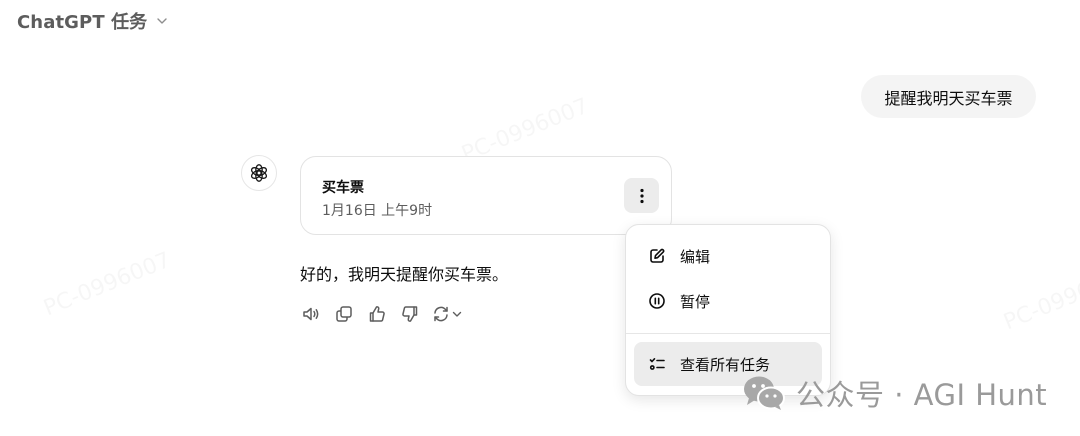 Image resolution: width=1080 pixels, height=436 pixels. Describe the element at coordinates (657, 255) in the screenshot. I see `edit-icon` at that location.